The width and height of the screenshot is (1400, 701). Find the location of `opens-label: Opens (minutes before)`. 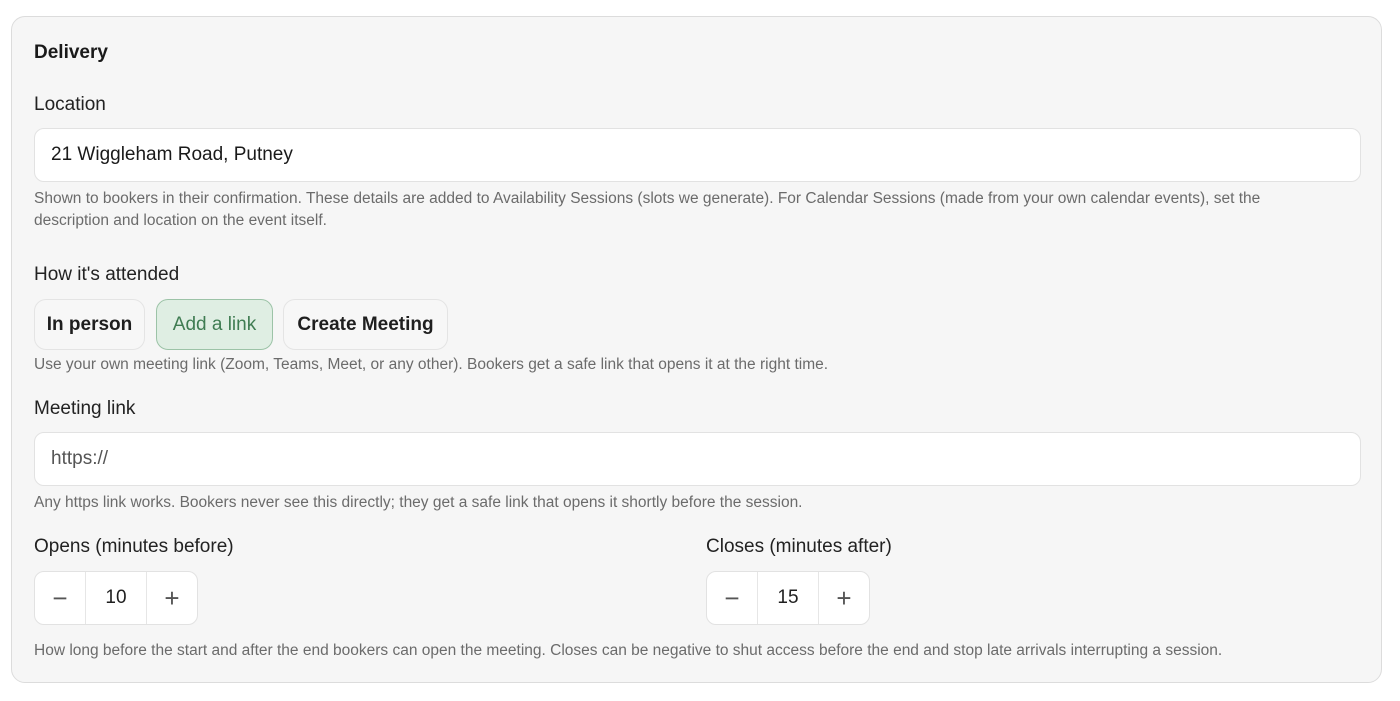

opens-label: Opens (minutes before) is located at coordinates (134, 546).